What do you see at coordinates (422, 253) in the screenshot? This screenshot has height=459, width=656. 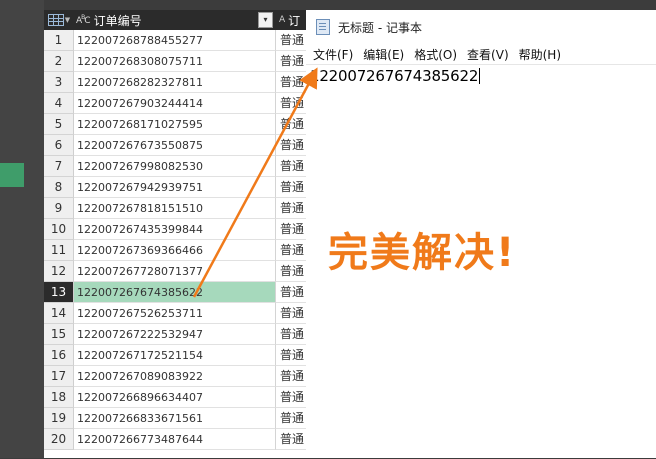 I see `annotation-text: 完美解决!` at bounding box center [422, 253].